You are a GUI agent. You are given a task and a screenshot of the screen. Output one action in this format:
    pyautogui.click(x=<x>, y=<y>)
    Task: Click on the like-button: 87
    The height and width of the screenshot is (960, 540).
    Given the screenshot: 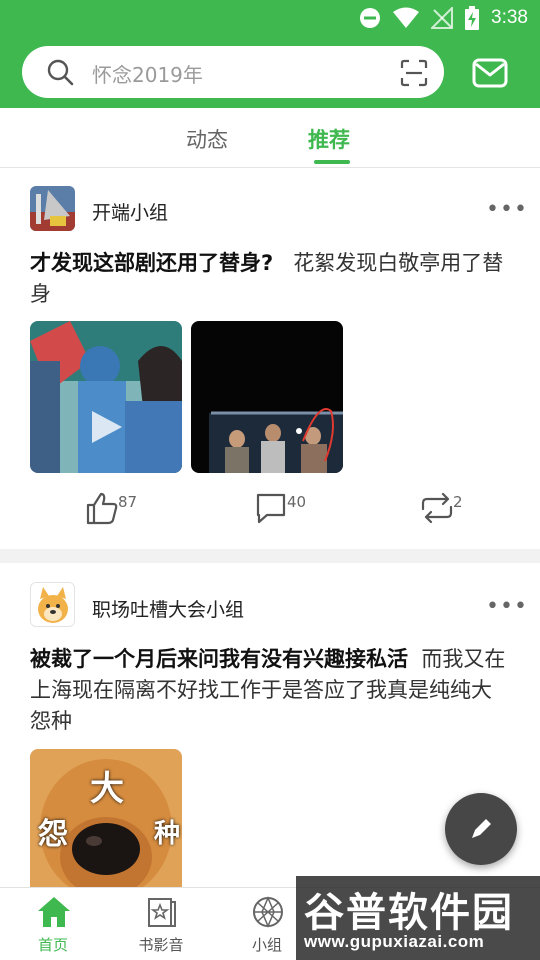 What is the action you would take?
    pyautogui.click(x=111, y=510)
    